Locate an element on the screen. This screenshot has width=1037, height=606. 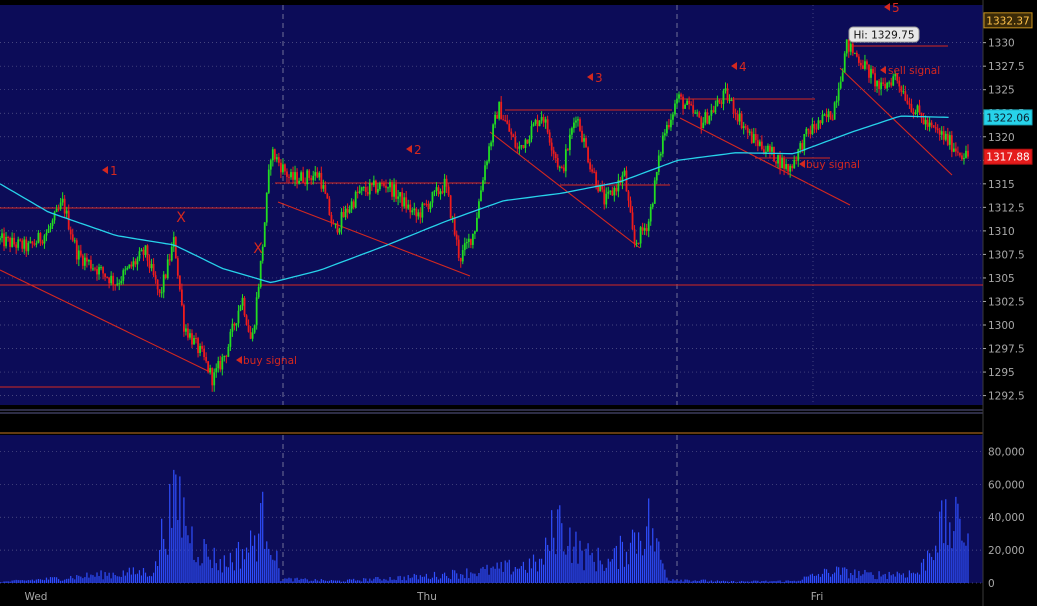
hi-label-text: Hi: 1329.75 is located at coordinates (883, 36).